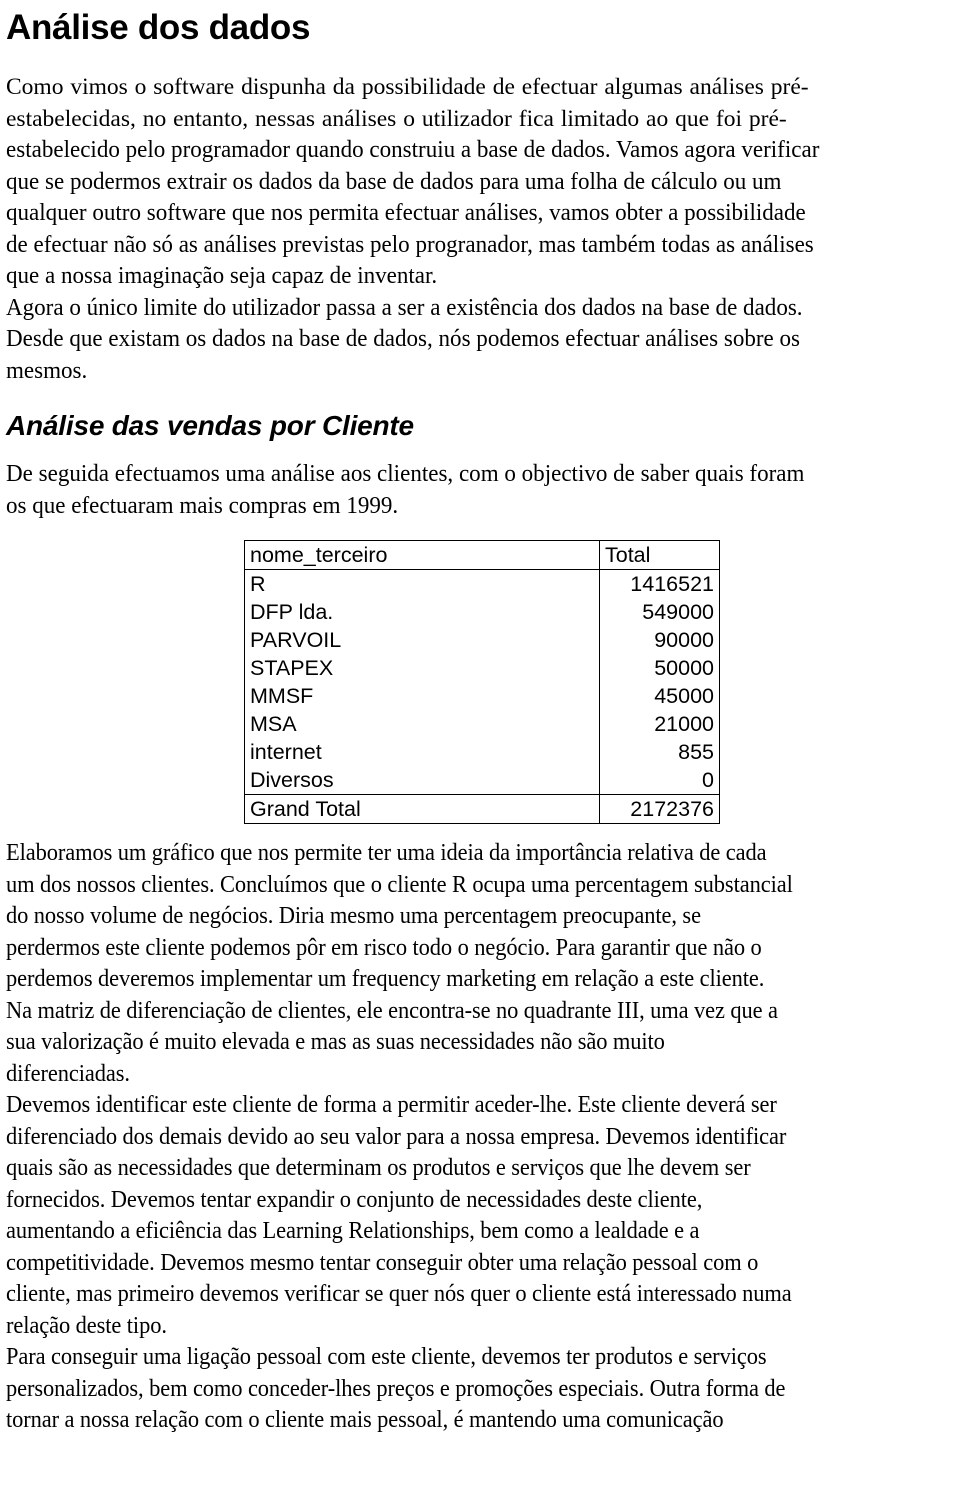 This screenshot has height=1493, width=960. Describe the element at coordinates (158, 27) in the screenshot. I see `page-title: Análise dos dados` at that location.